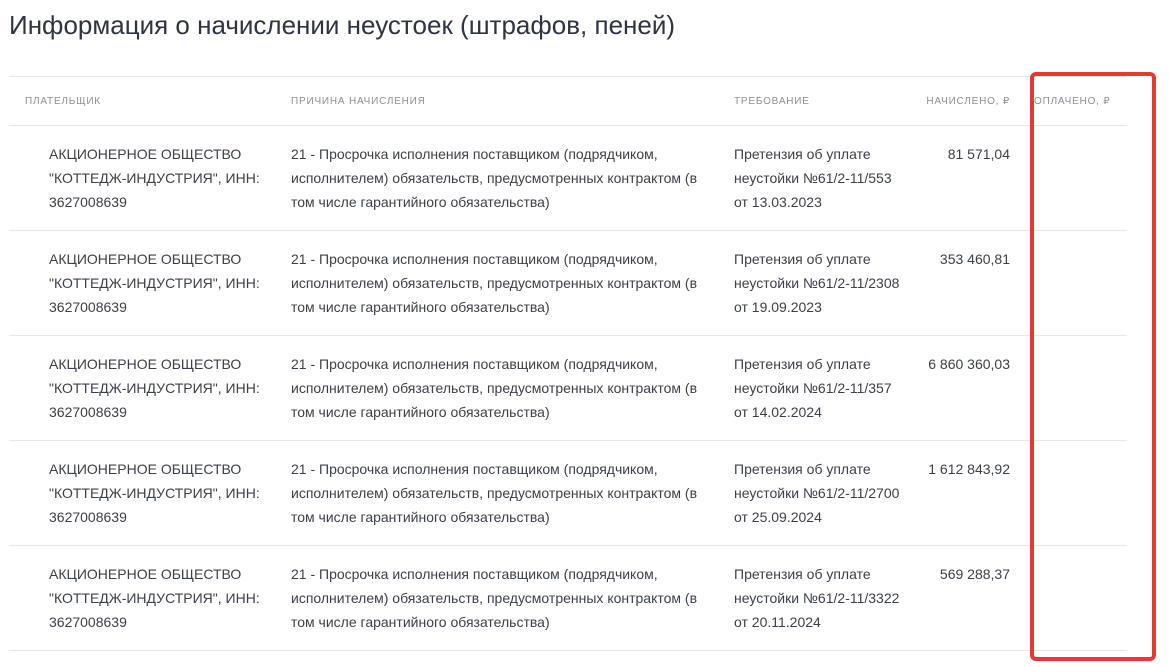 The image size is (1169, 667). I want to click on cell-accrued: 81 571,04, so click(978, 154).